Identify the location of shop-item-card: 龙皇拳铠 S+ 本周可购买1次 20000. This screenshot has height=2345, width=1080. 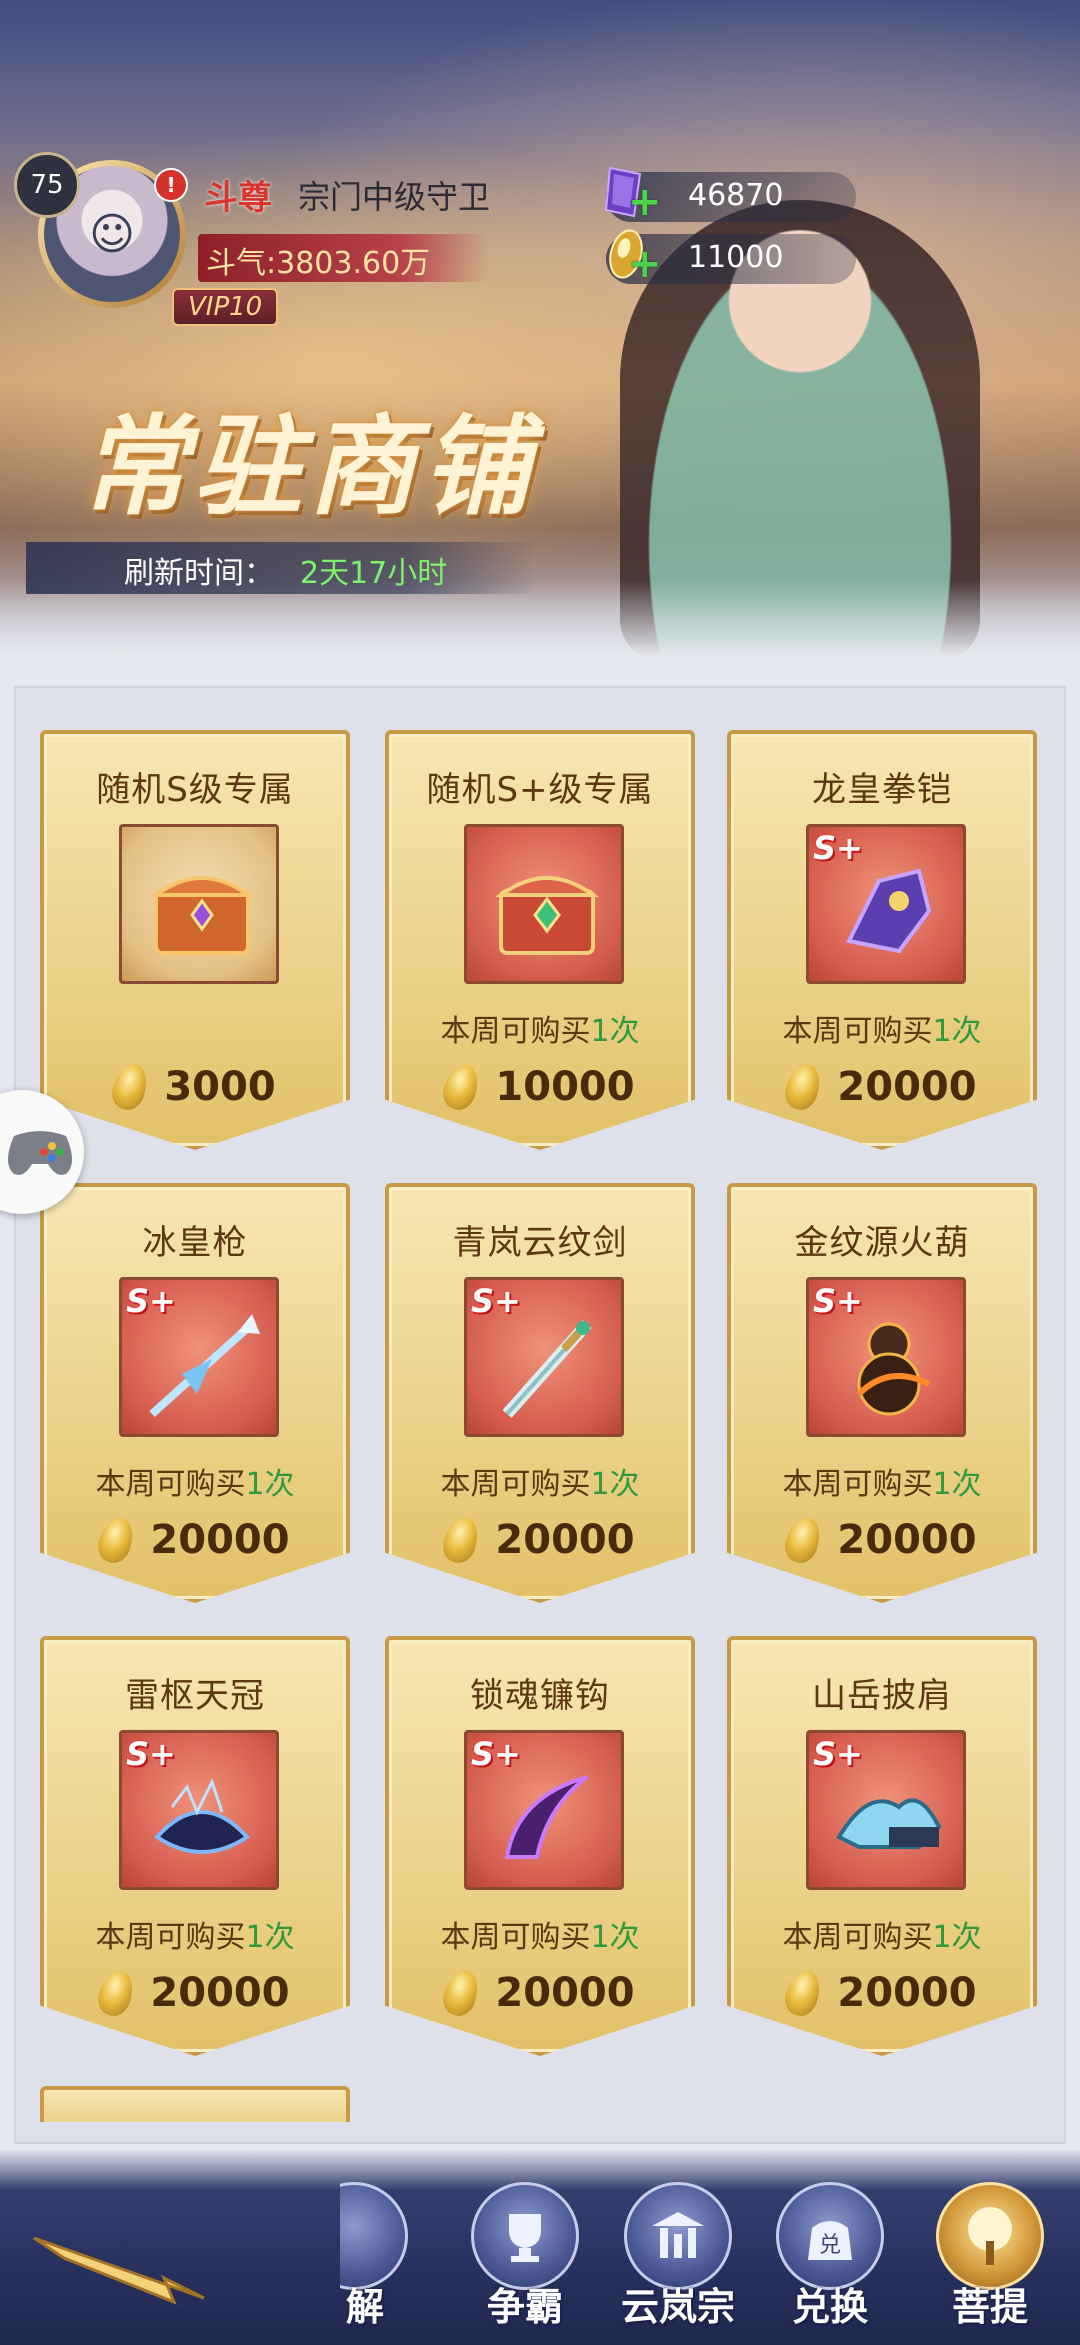
(882, 940).